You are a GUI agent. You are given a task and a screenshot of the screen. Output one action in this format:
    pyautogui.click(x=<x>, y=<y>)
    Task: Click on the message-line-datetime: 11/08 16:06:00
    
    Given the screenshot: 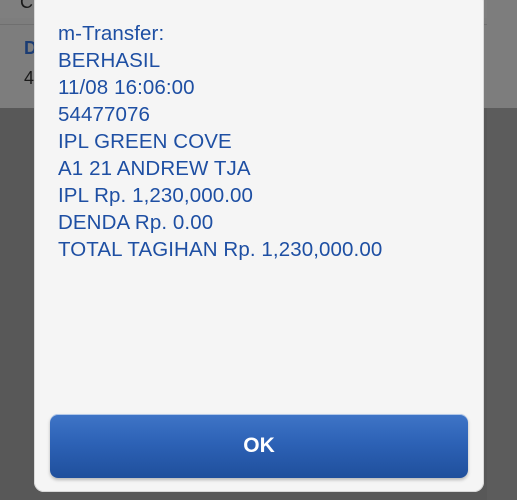 What is the action you would take?
    pyautogui.click(x=126, y=87)
    